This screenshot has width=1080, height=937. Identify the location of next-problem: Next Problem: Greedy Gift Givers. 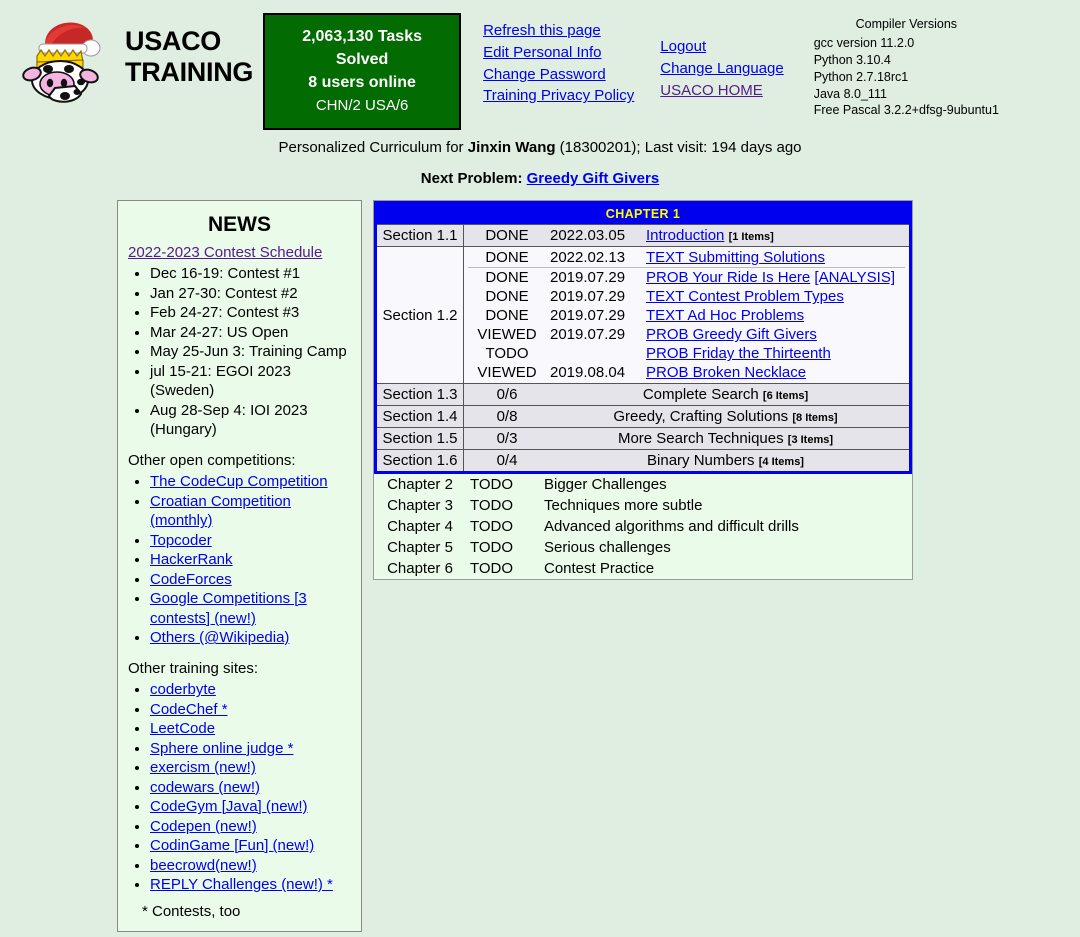
(540, 178).